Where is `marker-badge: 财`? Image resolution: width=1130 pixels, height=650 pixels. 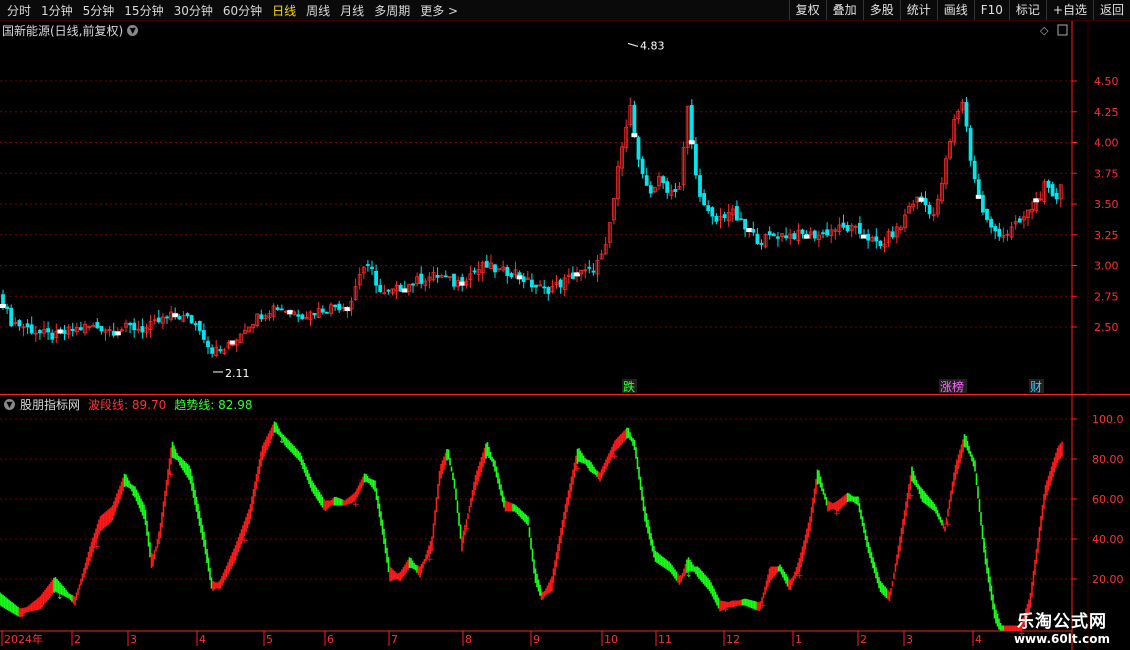 marker-badge: 财 is located at coordinates (1036, 387).